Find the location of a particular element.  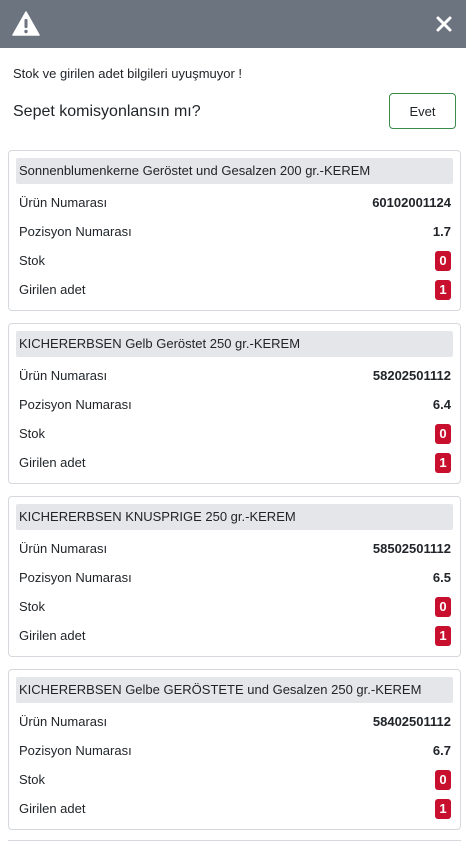

product-number-value: 58402501112 is located at coordinates (411, 721).